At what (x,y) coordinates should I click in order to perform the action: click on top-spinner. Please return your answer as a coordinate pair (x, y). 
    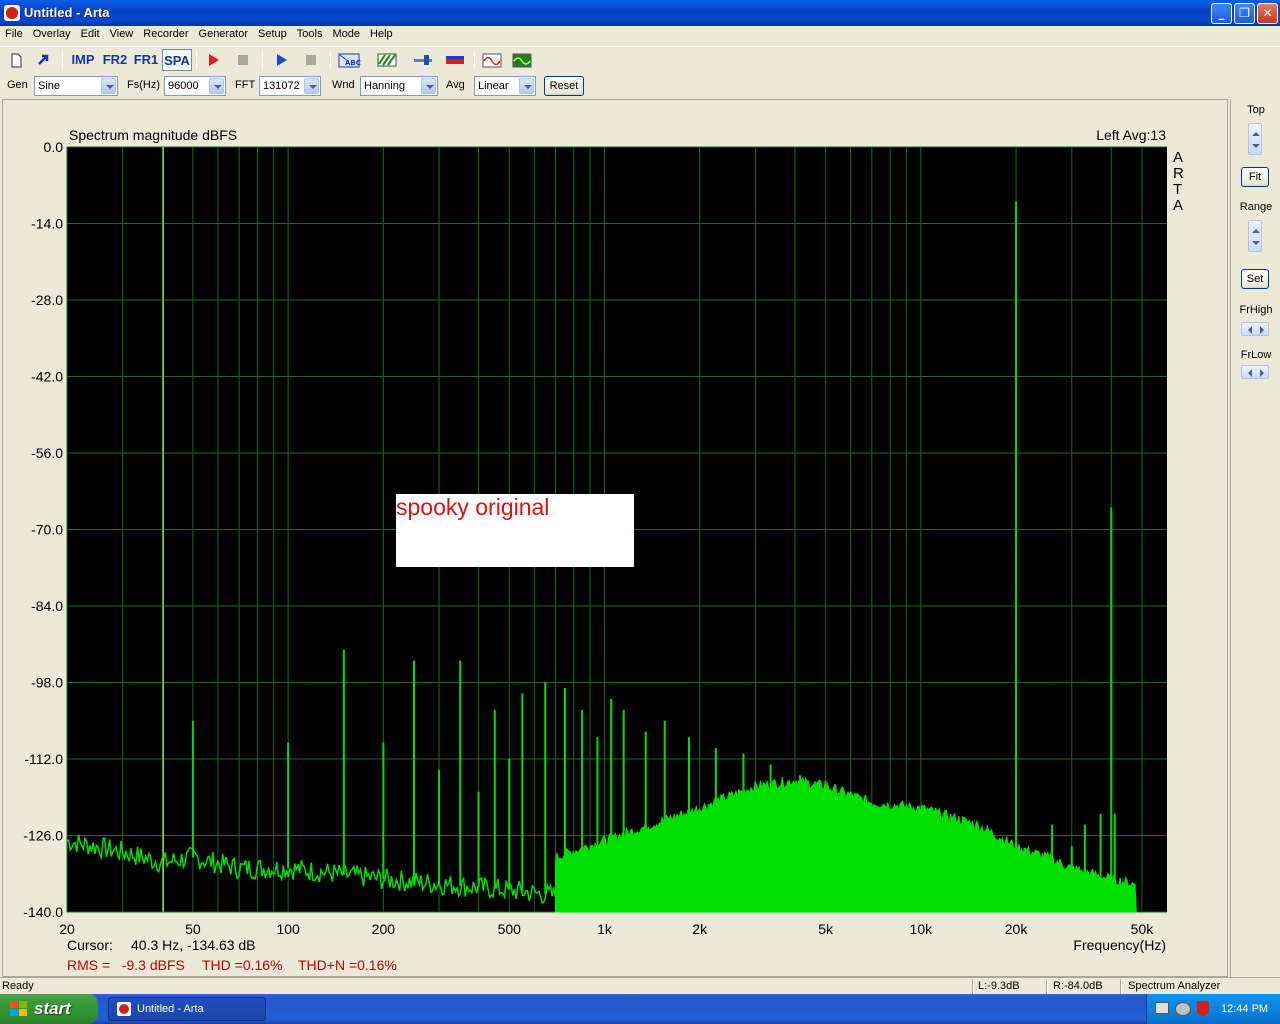
    Looking at the image, I should click on (1255, 139).